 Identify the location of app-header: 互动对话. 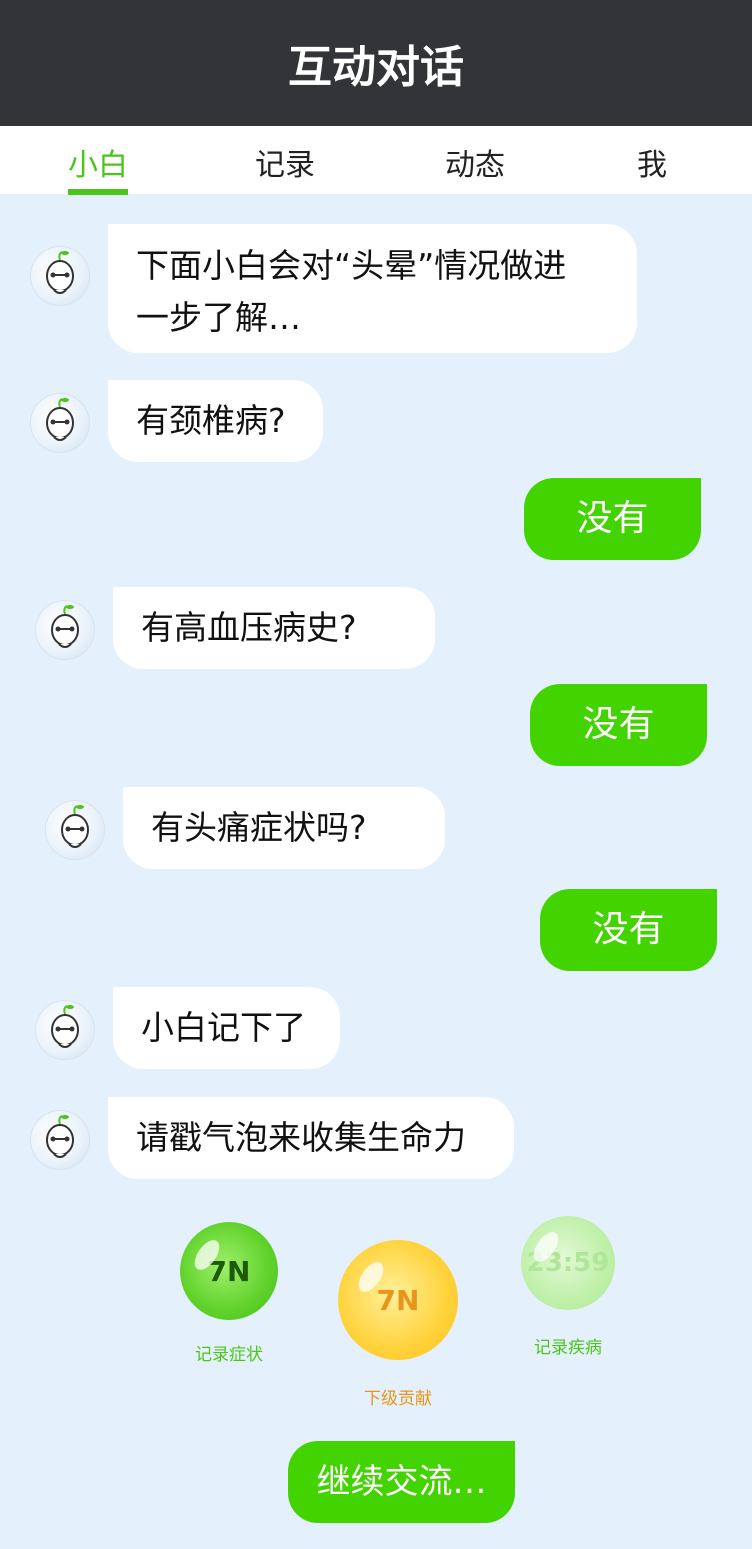
(376, 63).